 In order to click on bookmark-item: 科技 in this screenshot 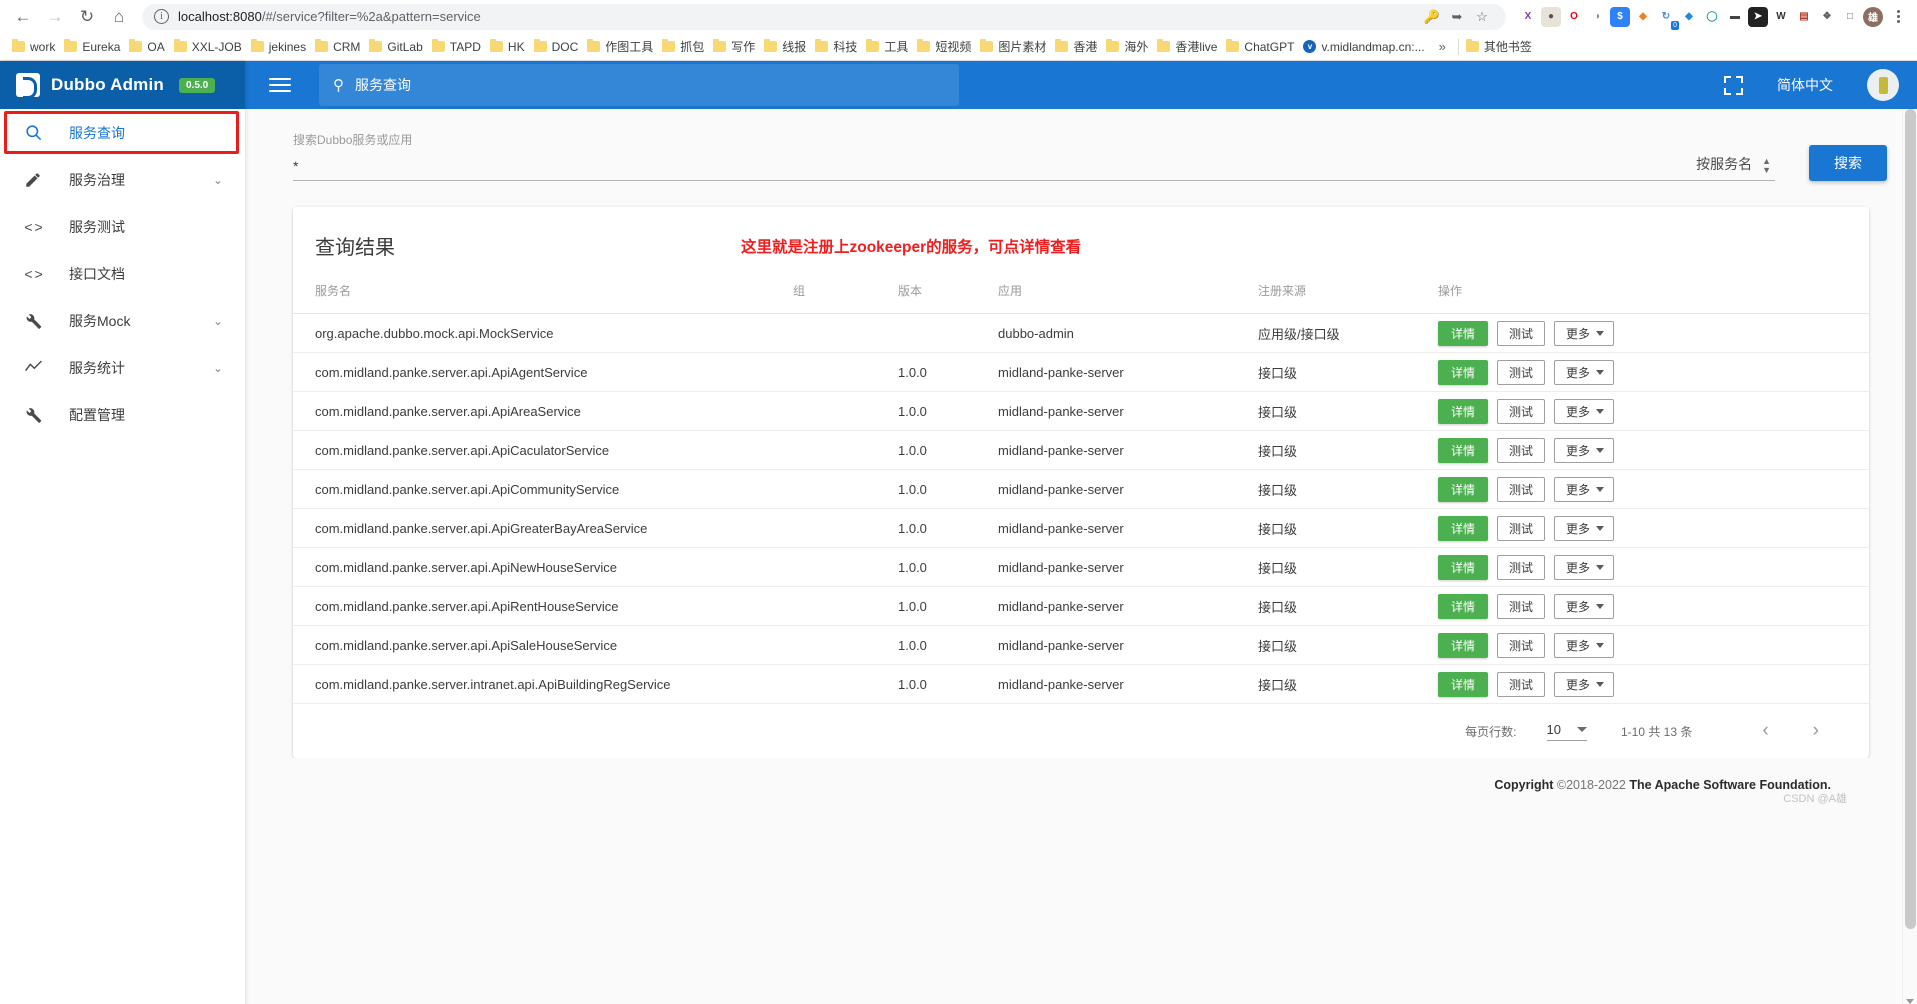, I will do `click(837, 46)`.